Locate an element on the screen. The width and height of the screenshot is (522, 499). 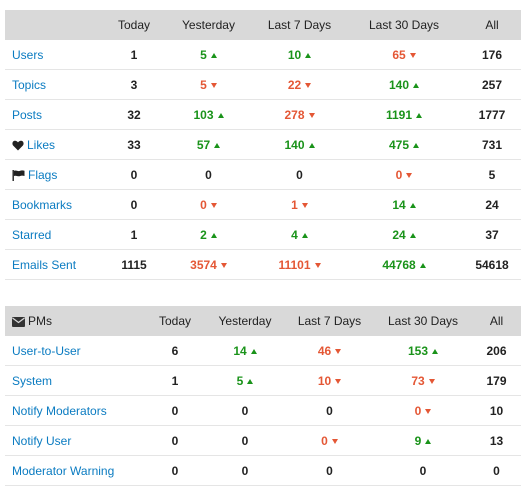
row-label-link-starred: Starred is located at coordinates (55, 234).